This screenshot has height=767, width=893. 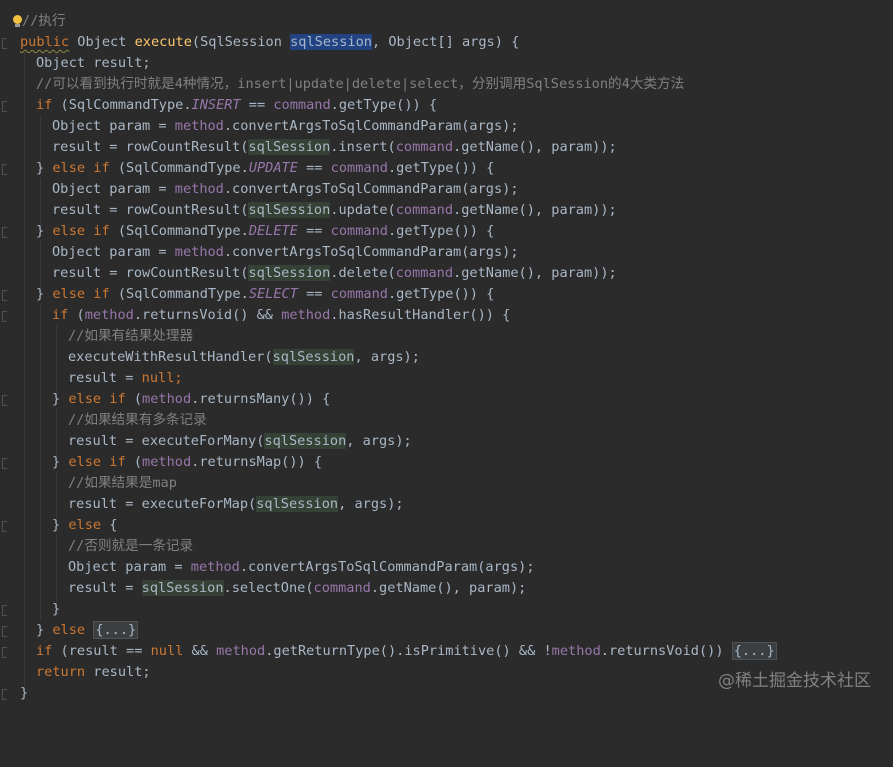 I want to click on code-text: (SqlSession, so click(x=241, y=42).